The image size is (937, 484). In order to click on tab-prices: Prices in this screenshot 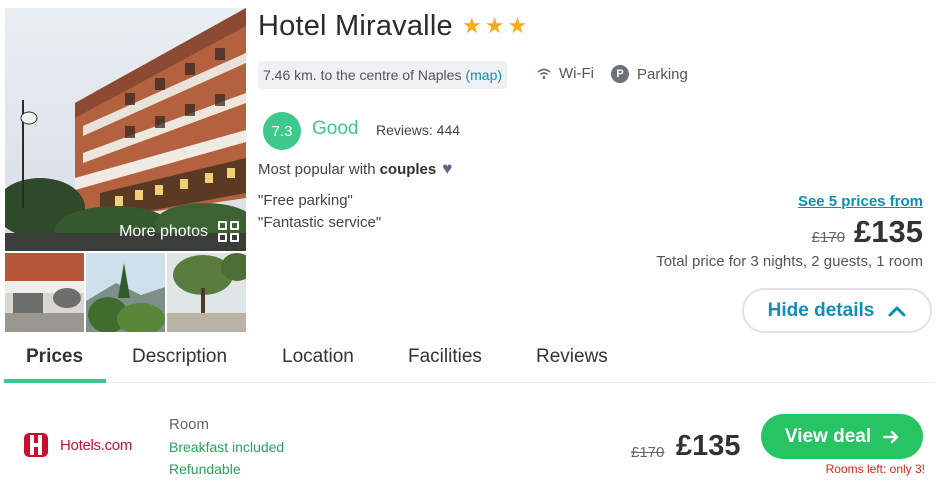, I will do `click(54, 357)`.